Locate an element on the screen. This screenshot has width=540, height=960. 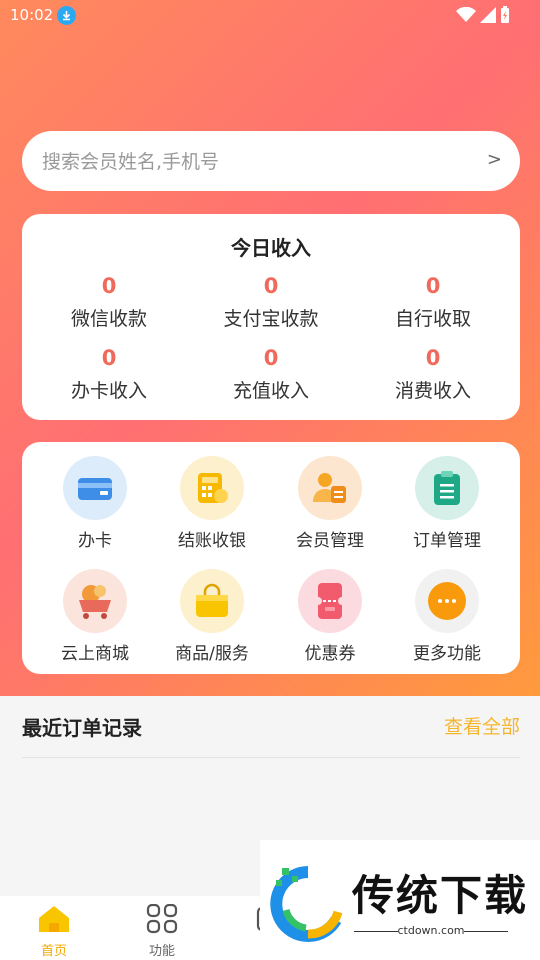
battery-icon is located at coordinates (505, 14).